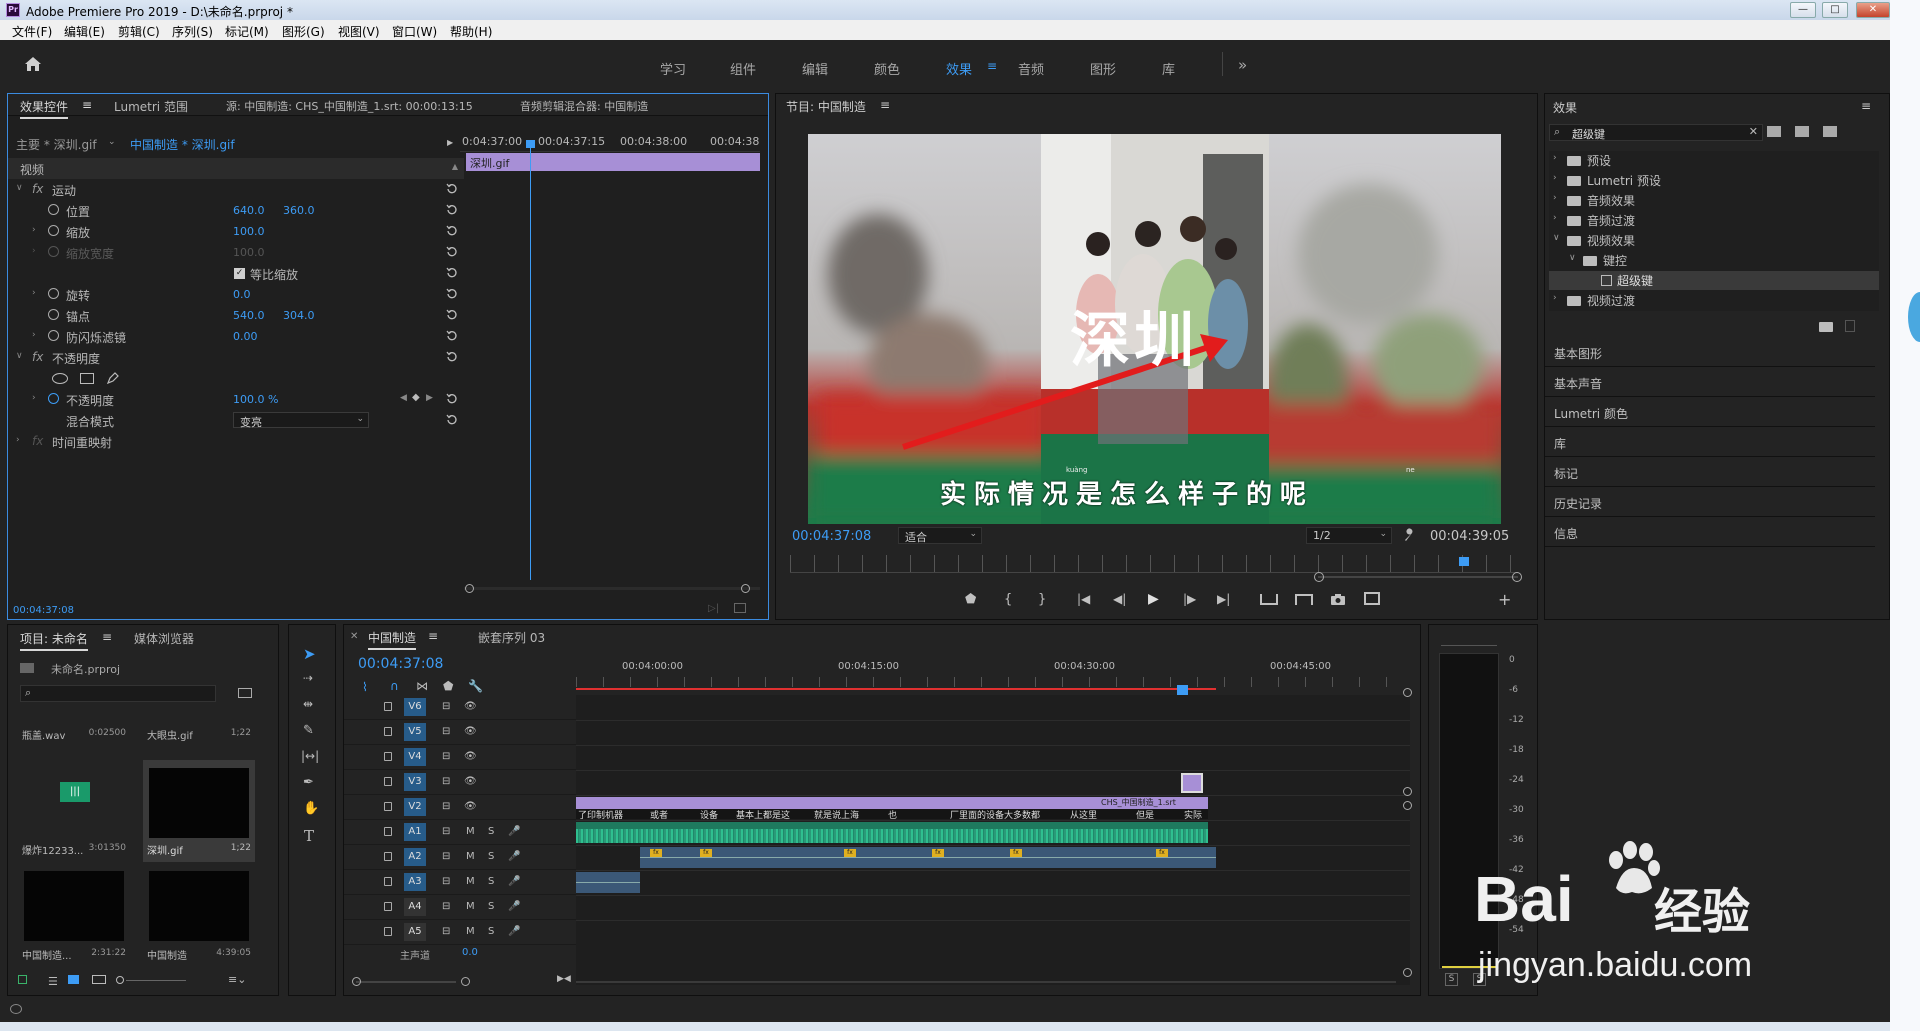 This screenshot has height=1031, width=1920. Describe the element at coordinates (236, 357) in the screenshot. I see `opacity-section-row: ∨ fx 不透明度` at that location.